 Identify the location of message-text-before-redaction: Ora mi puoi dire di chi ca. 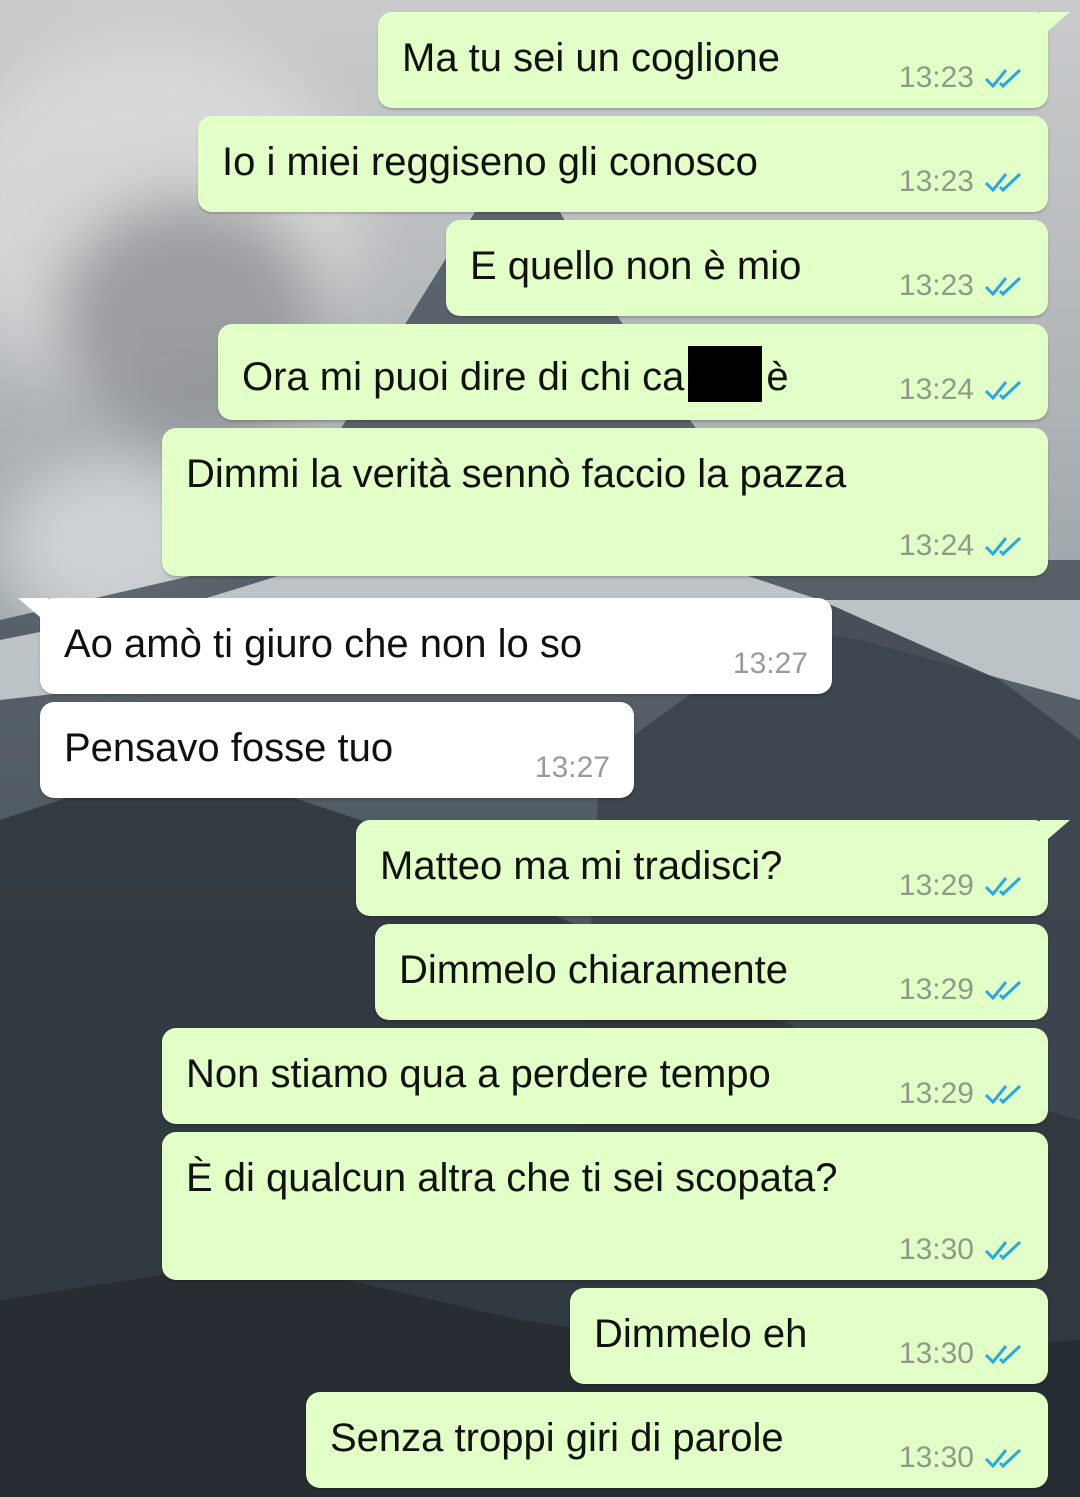
(463, 377).